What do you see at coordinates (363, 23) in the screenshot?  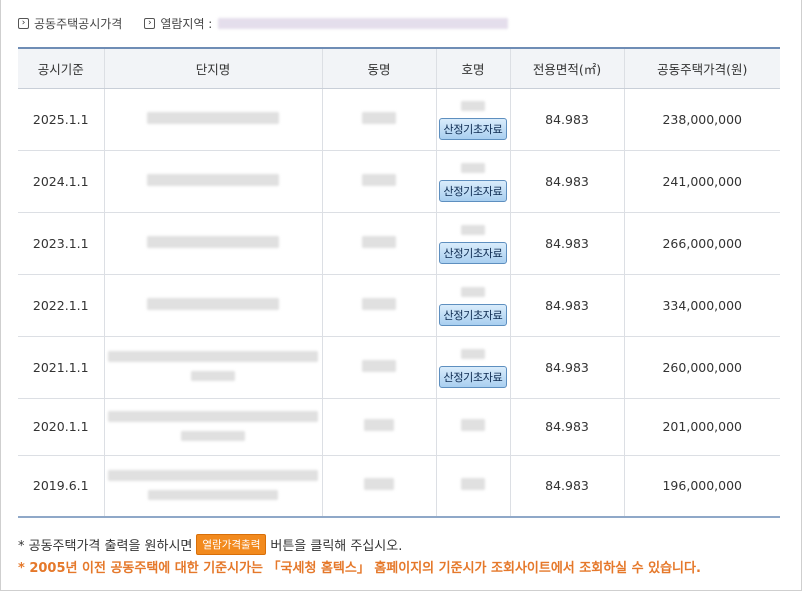 I see `redacted-region` at bounding box center [363, 23].